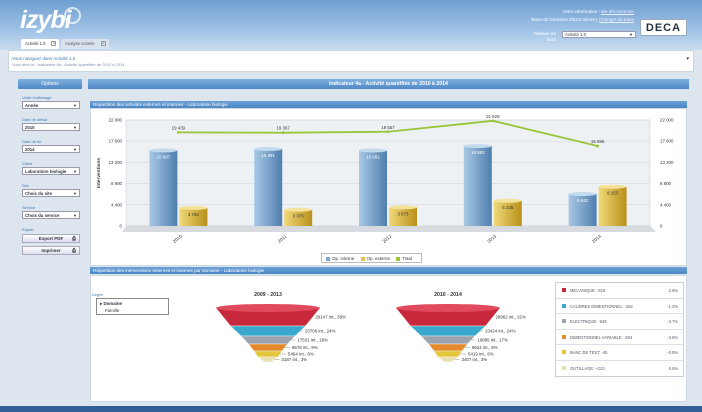  I want to click on row-name: MECANIQUE: -815, so click(588, 290).